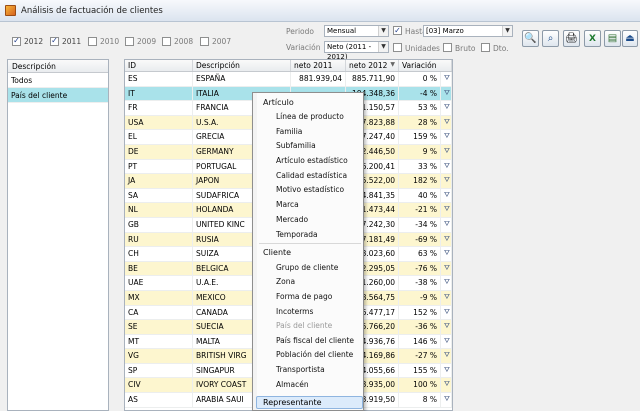 This screenshot has height=411, width=640. Describe the element at coordinates (311, 175) in the screenshot. I see `menu-item-calidad-estadistica: Calidad estadística` at that location.